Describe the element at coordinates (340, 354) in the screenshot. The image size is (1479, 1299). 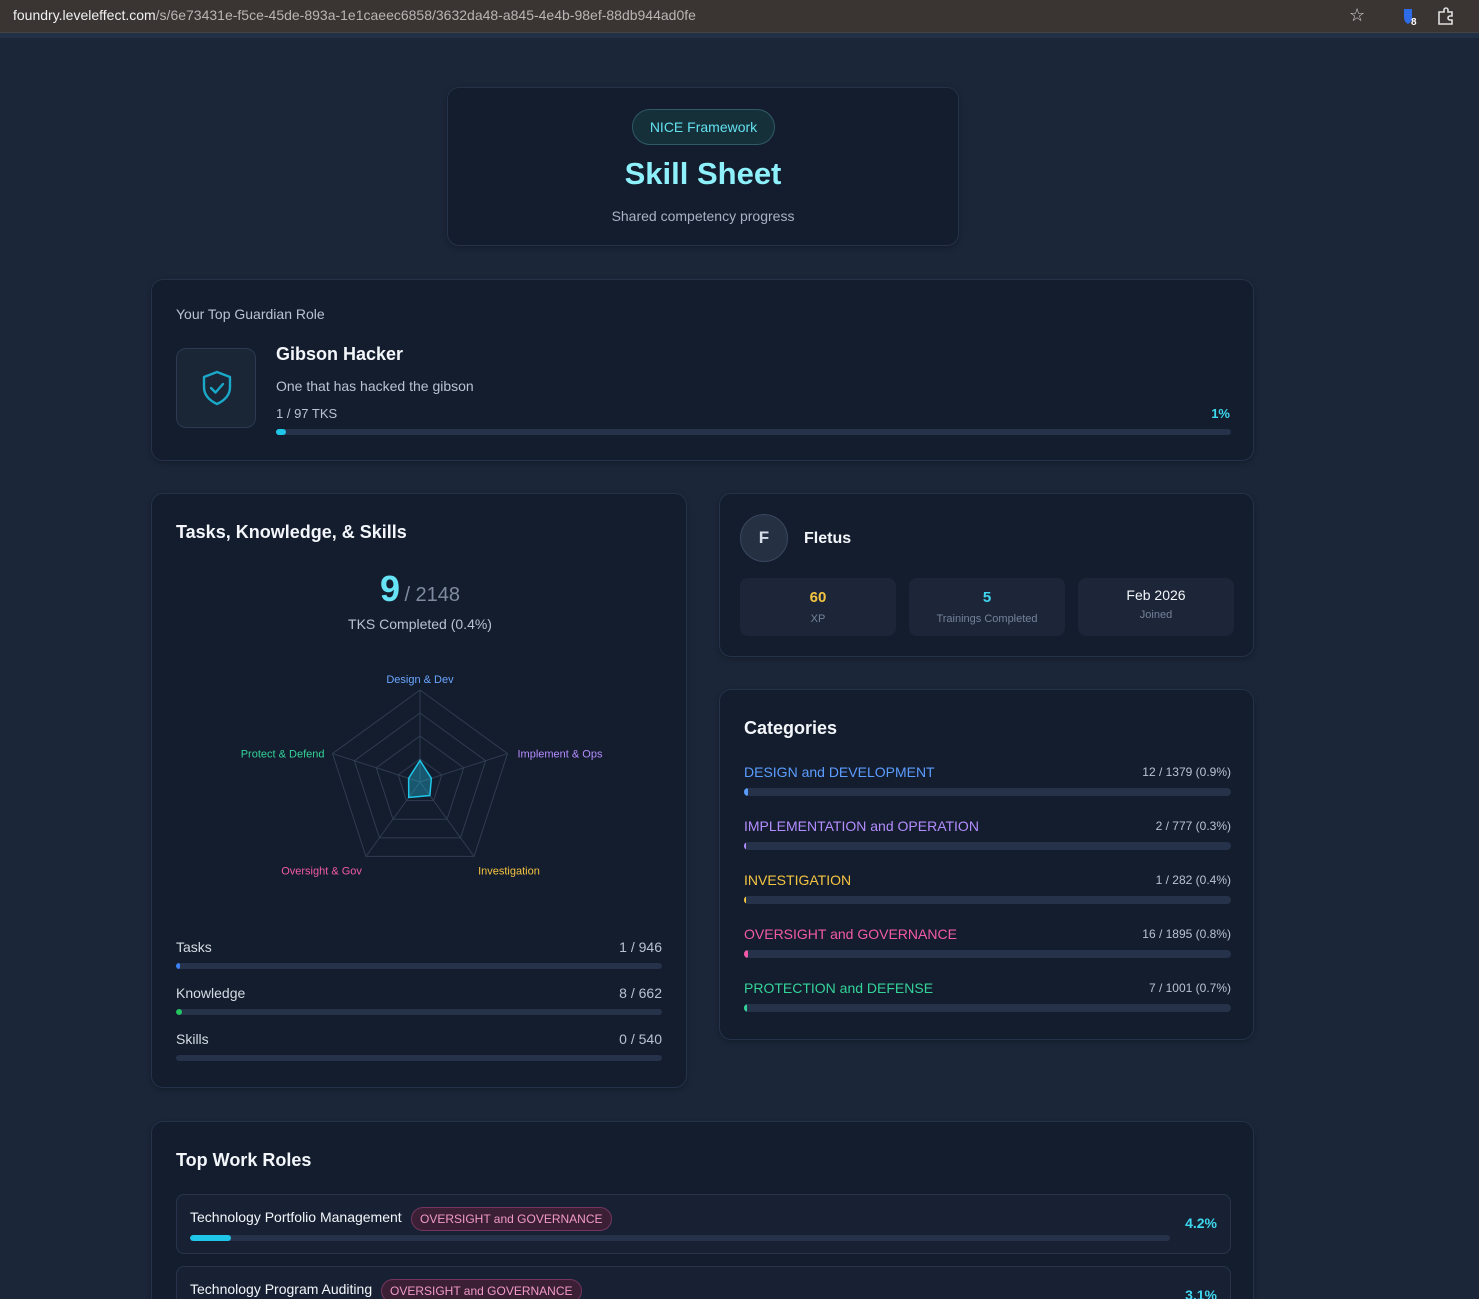
I see `guardian-role-name: Gibson Hacker` at that location.